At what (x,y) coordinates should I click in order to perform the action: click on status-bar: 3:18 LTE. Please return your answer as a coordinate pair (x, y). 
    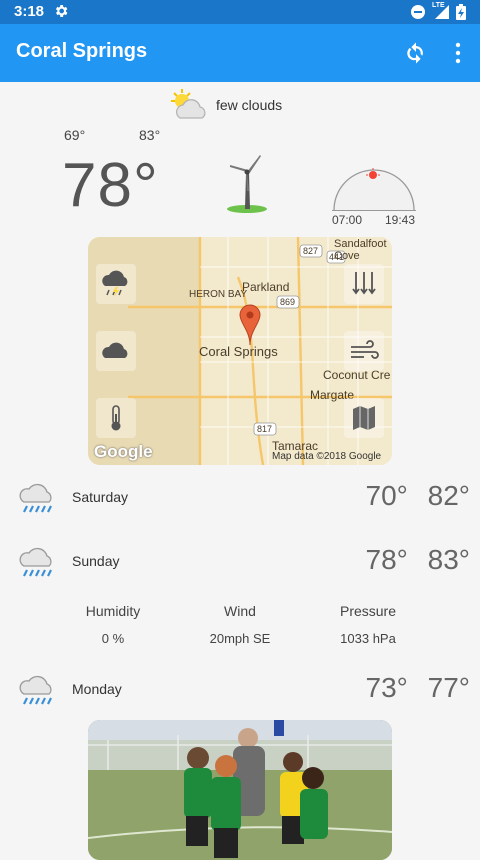
    Looking at the image, I should click on (240, 12).